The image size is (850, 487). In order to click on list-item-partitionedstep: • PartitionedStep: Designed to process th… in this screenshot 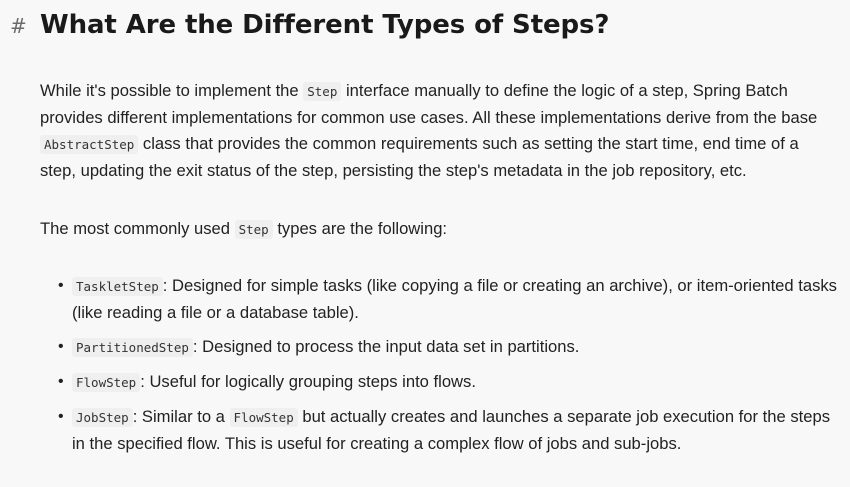, I will do `click(448, 347)`.